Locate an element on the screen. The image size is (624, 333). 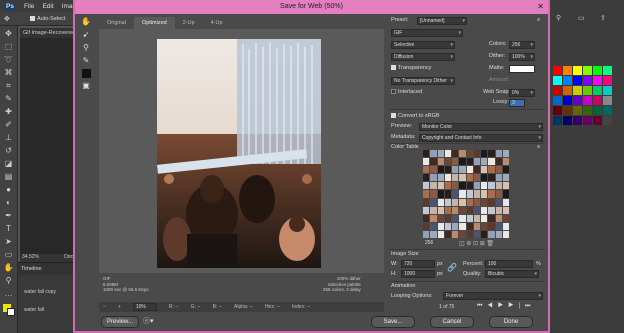
tab-2-up: 2-Up is located at coordinates (189, 23).